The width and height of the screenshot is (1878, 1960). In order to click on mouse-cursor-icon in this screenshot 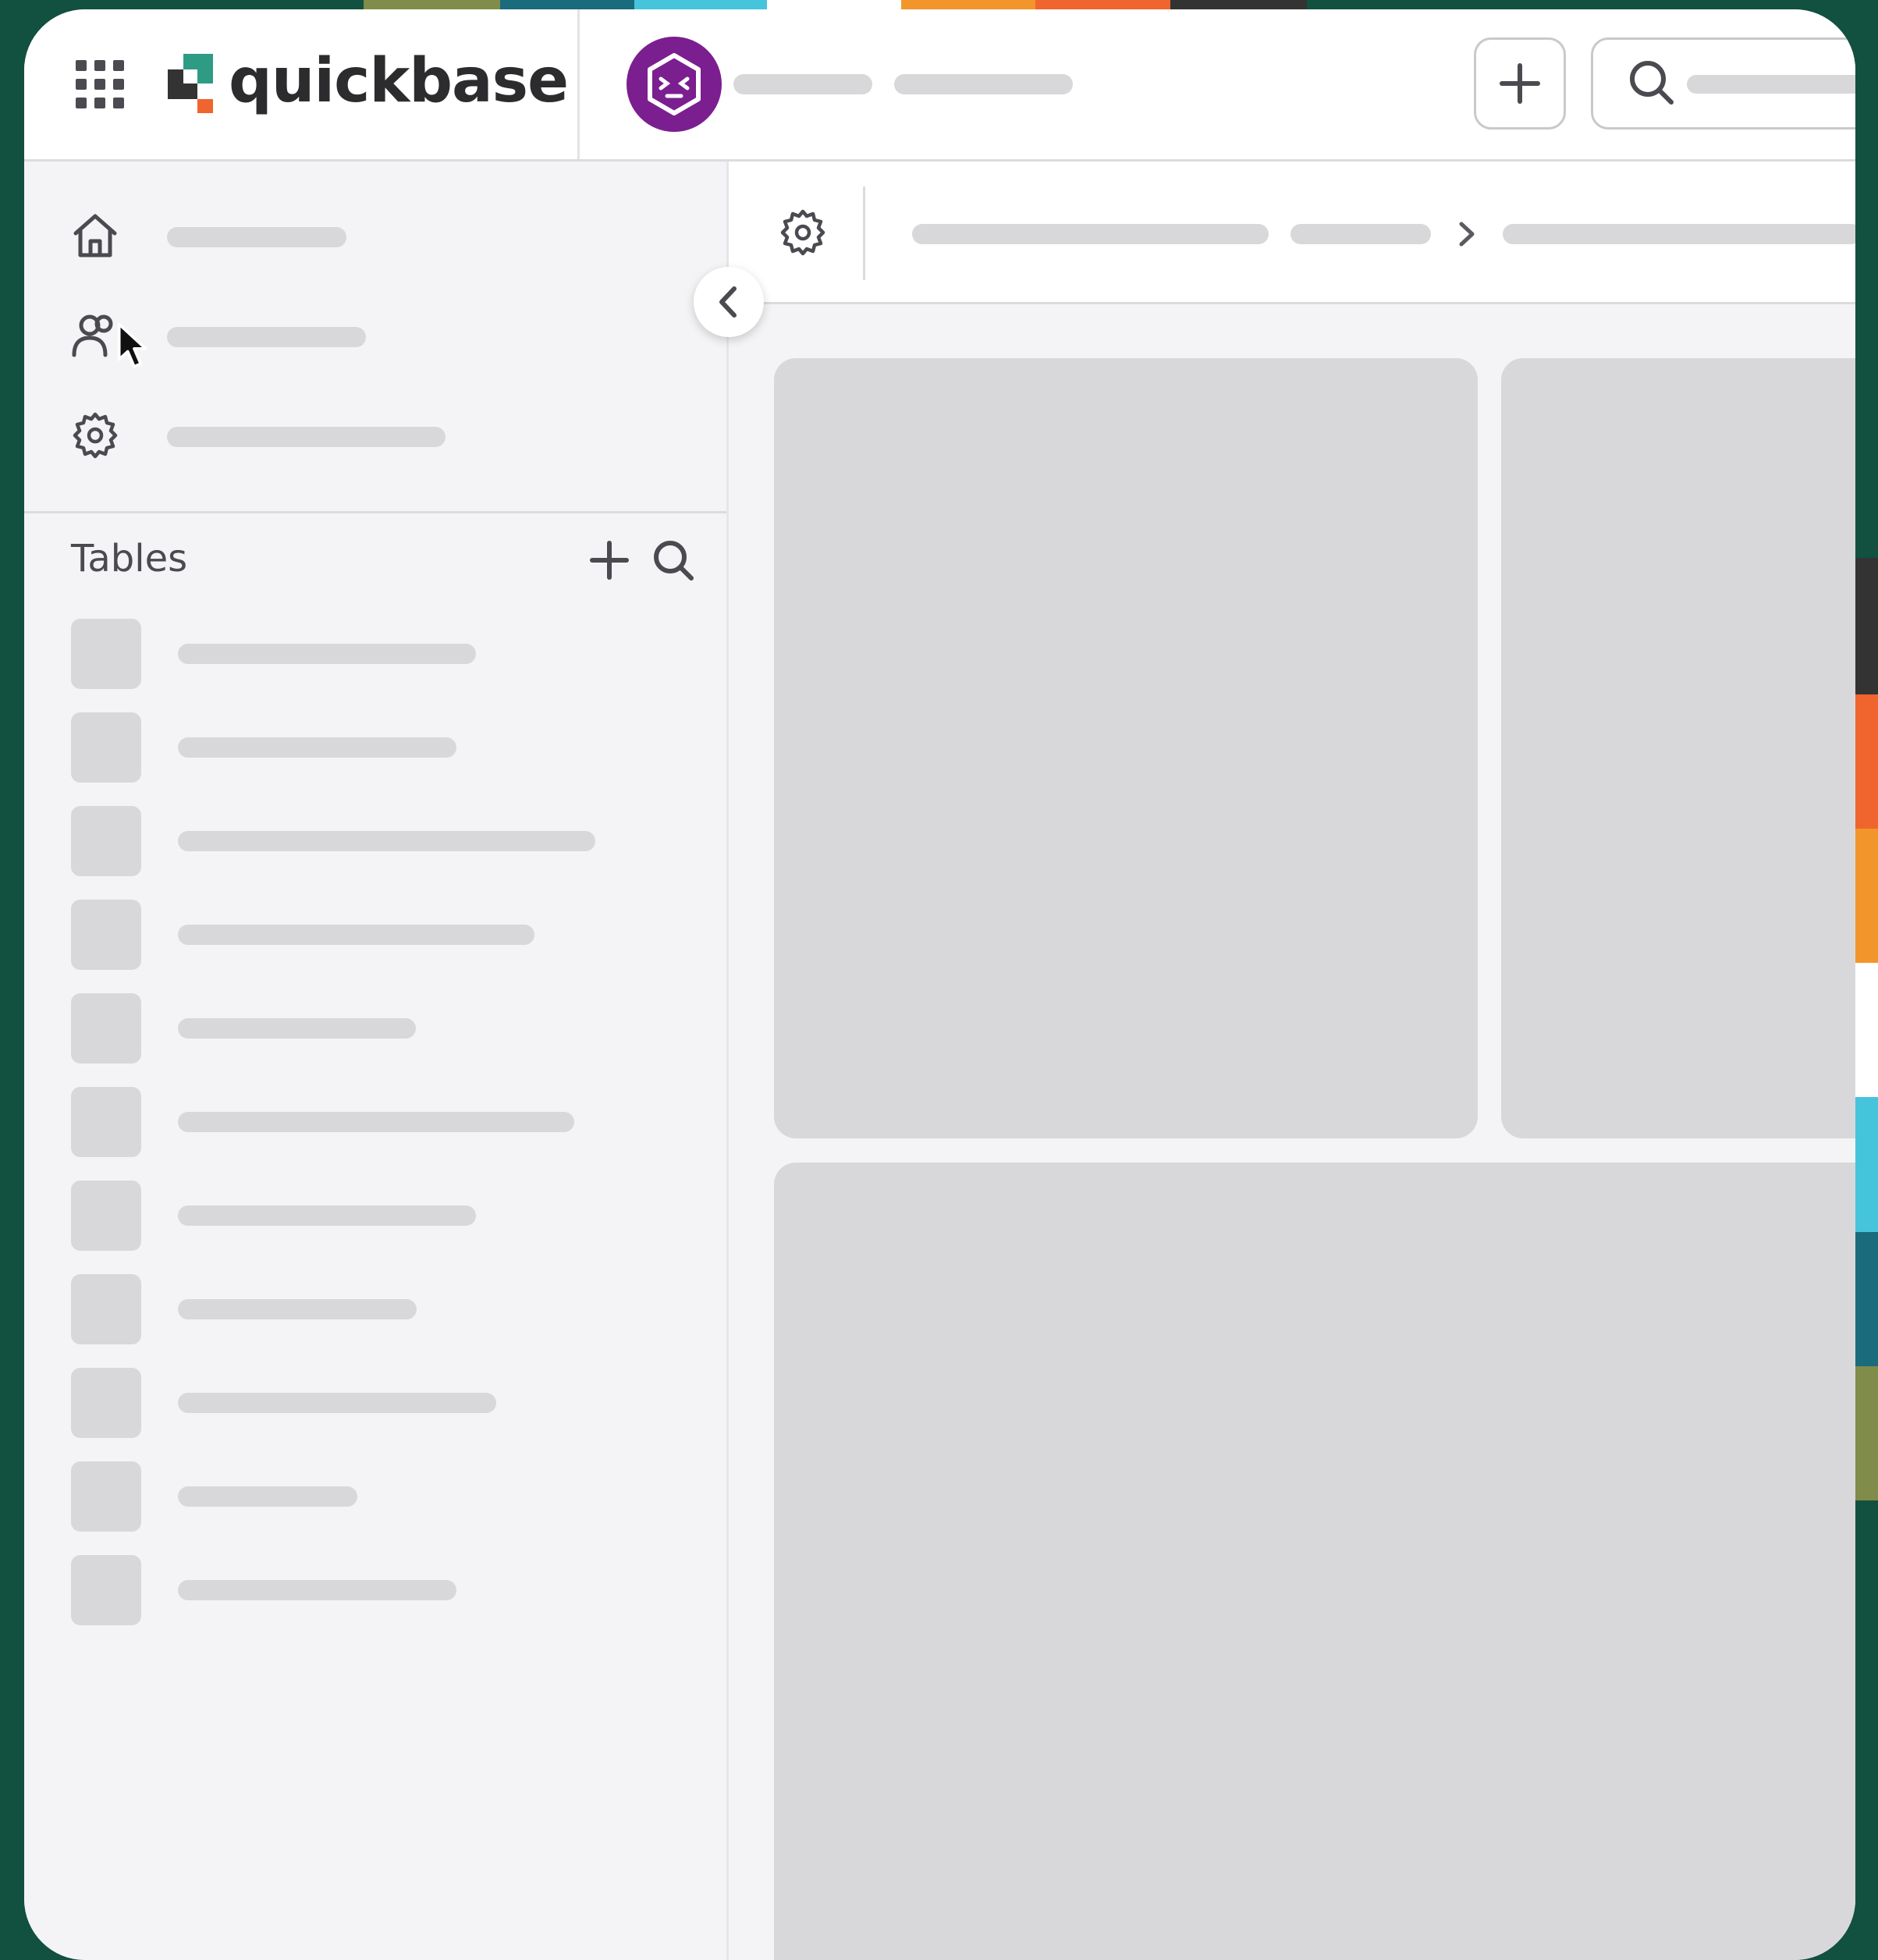, I will do `click(132, 345)`.